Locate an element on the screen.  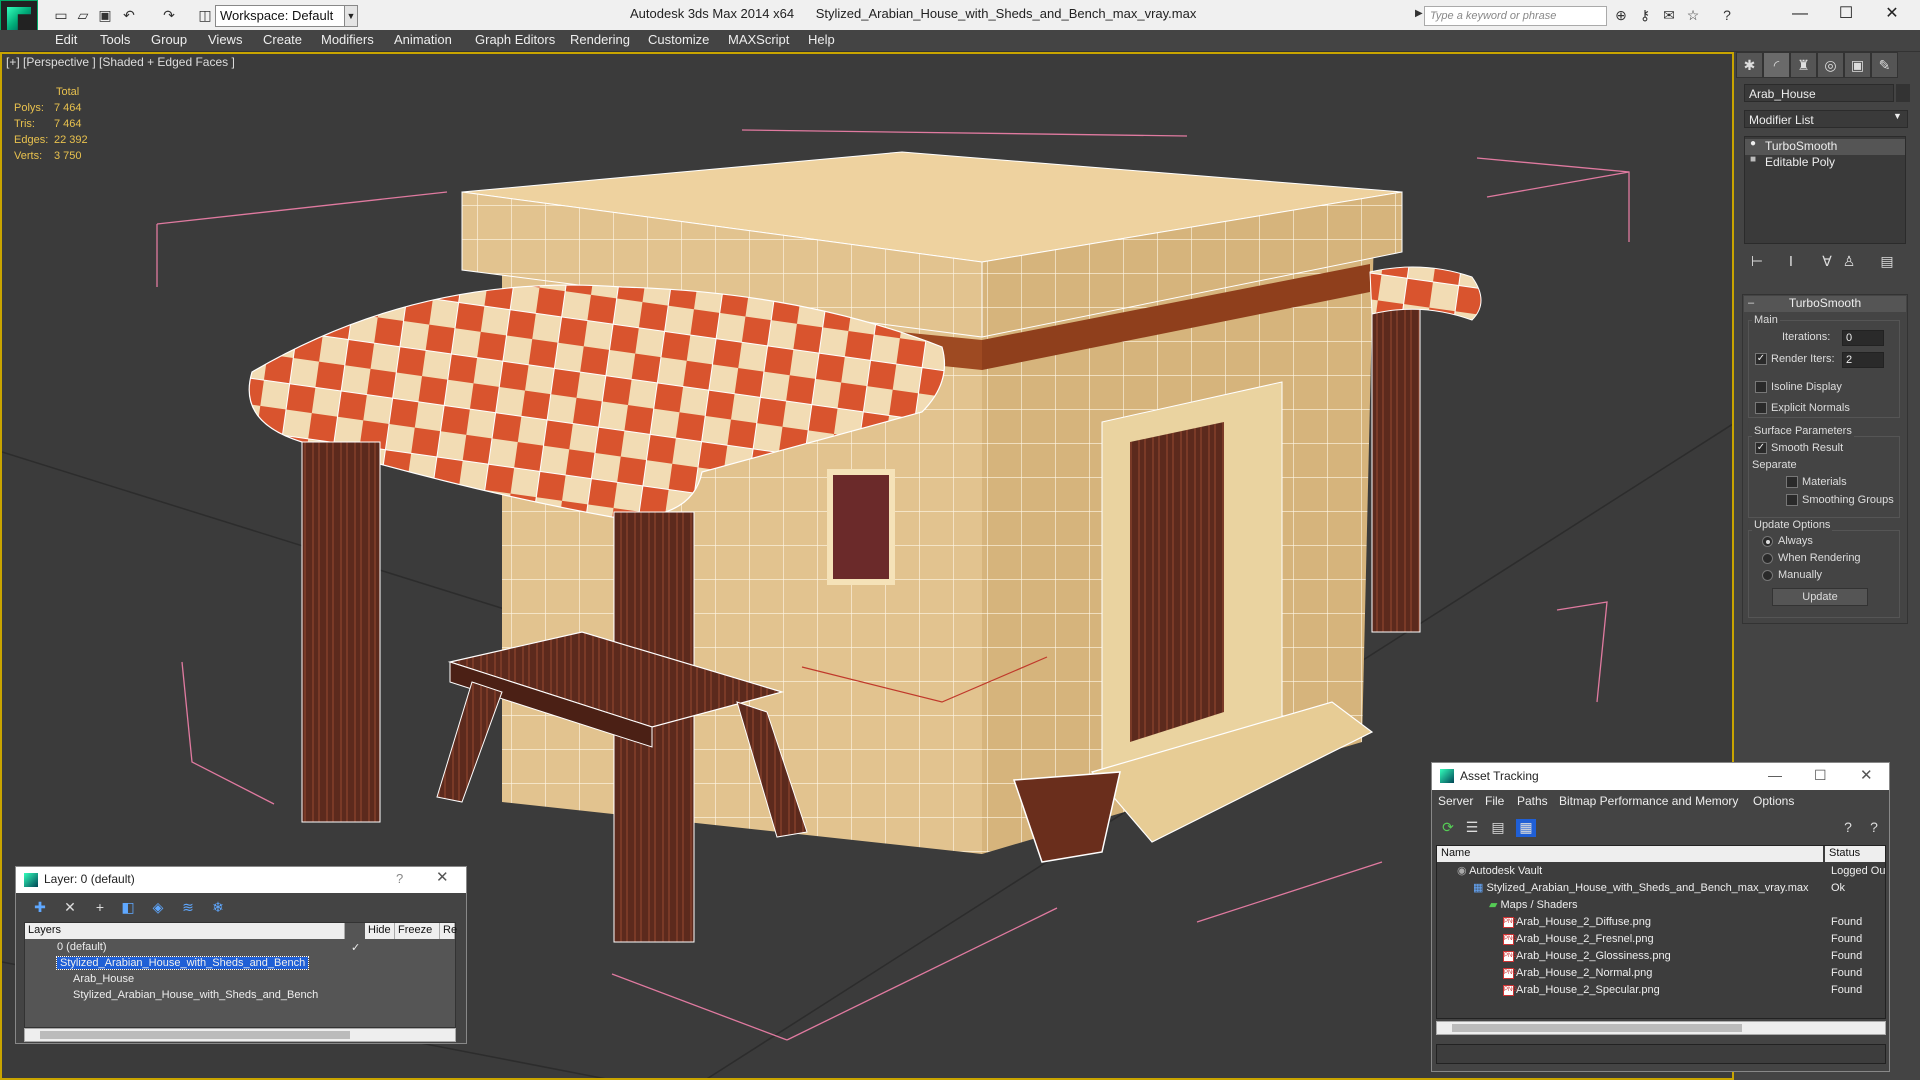
make-unique-icon: ∀ is located at coordinates (1827, 261).